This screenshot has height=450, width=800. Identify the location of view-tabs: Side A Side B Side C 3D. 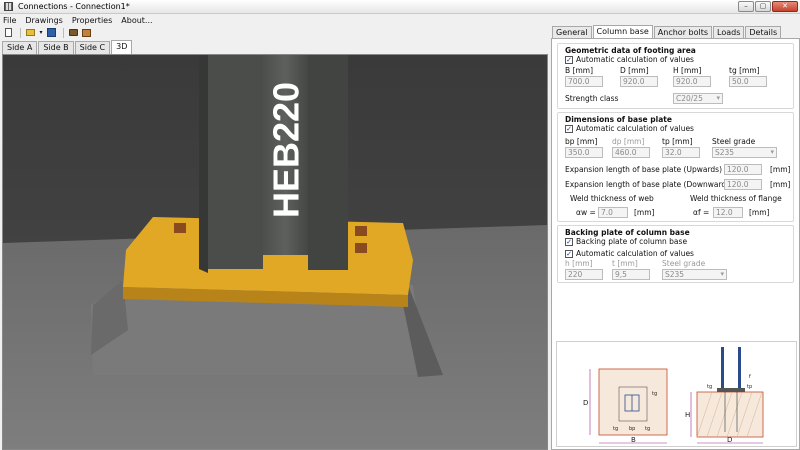
(67, 47).